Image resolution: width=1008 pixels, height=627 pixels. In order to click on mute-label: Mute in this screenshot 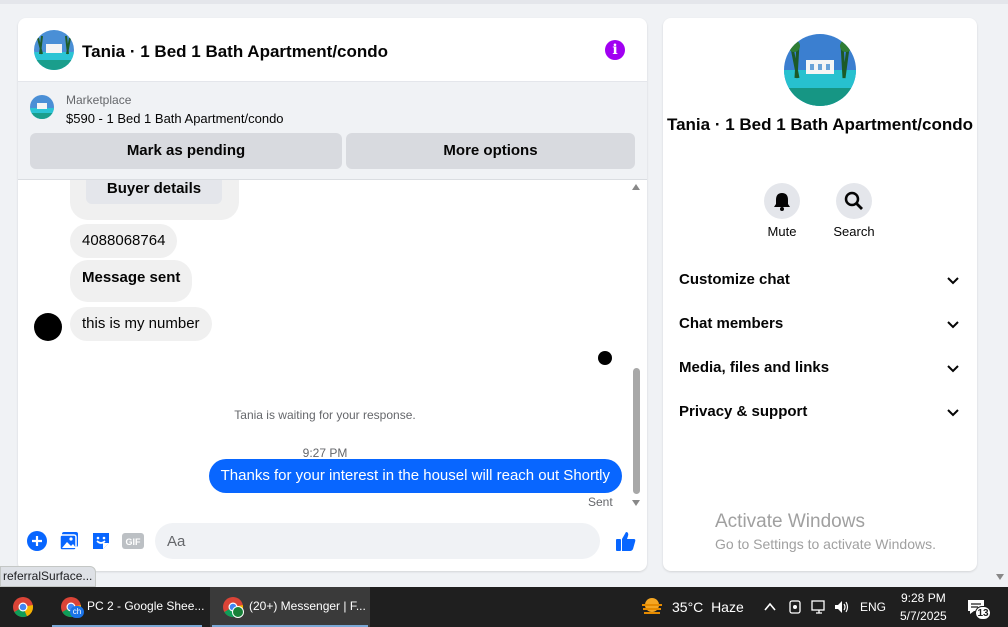, I will do `click(782, 231)`.